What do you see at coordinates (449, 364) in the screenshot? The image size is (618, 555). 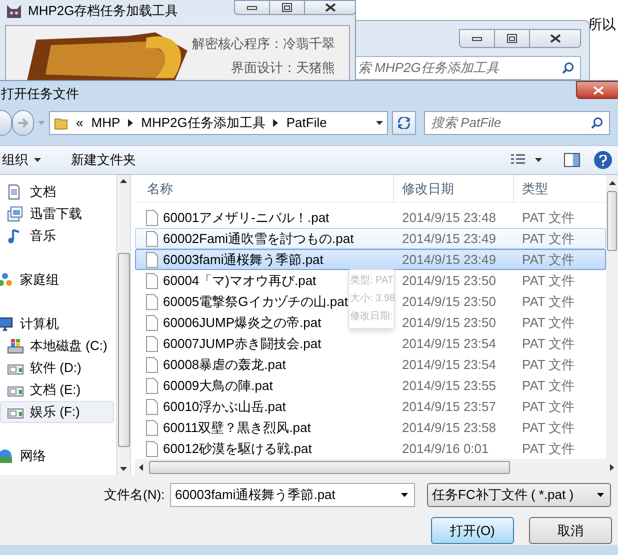 I see `table-cell: 2014/9/15 23:54` at bounding box center [449, 364].